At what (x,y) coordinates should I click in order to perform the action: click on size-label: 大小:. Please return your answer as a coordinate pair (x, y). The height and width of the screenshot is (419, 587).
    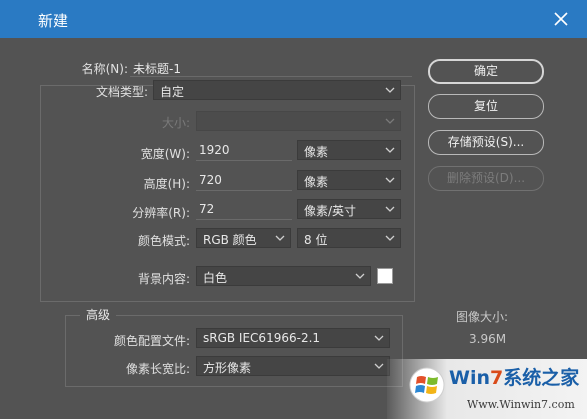
    Looking at the image, I should click on (175, 123).